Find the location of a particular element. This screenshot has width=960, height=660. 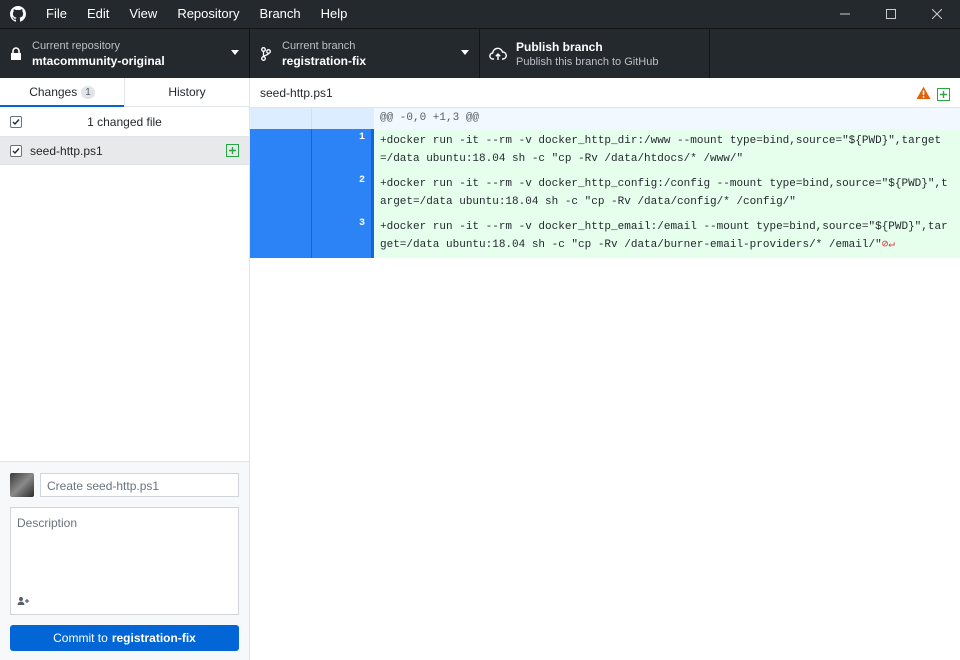

diff-header: seed-http.ps1 is located at coordinates (605, 93).